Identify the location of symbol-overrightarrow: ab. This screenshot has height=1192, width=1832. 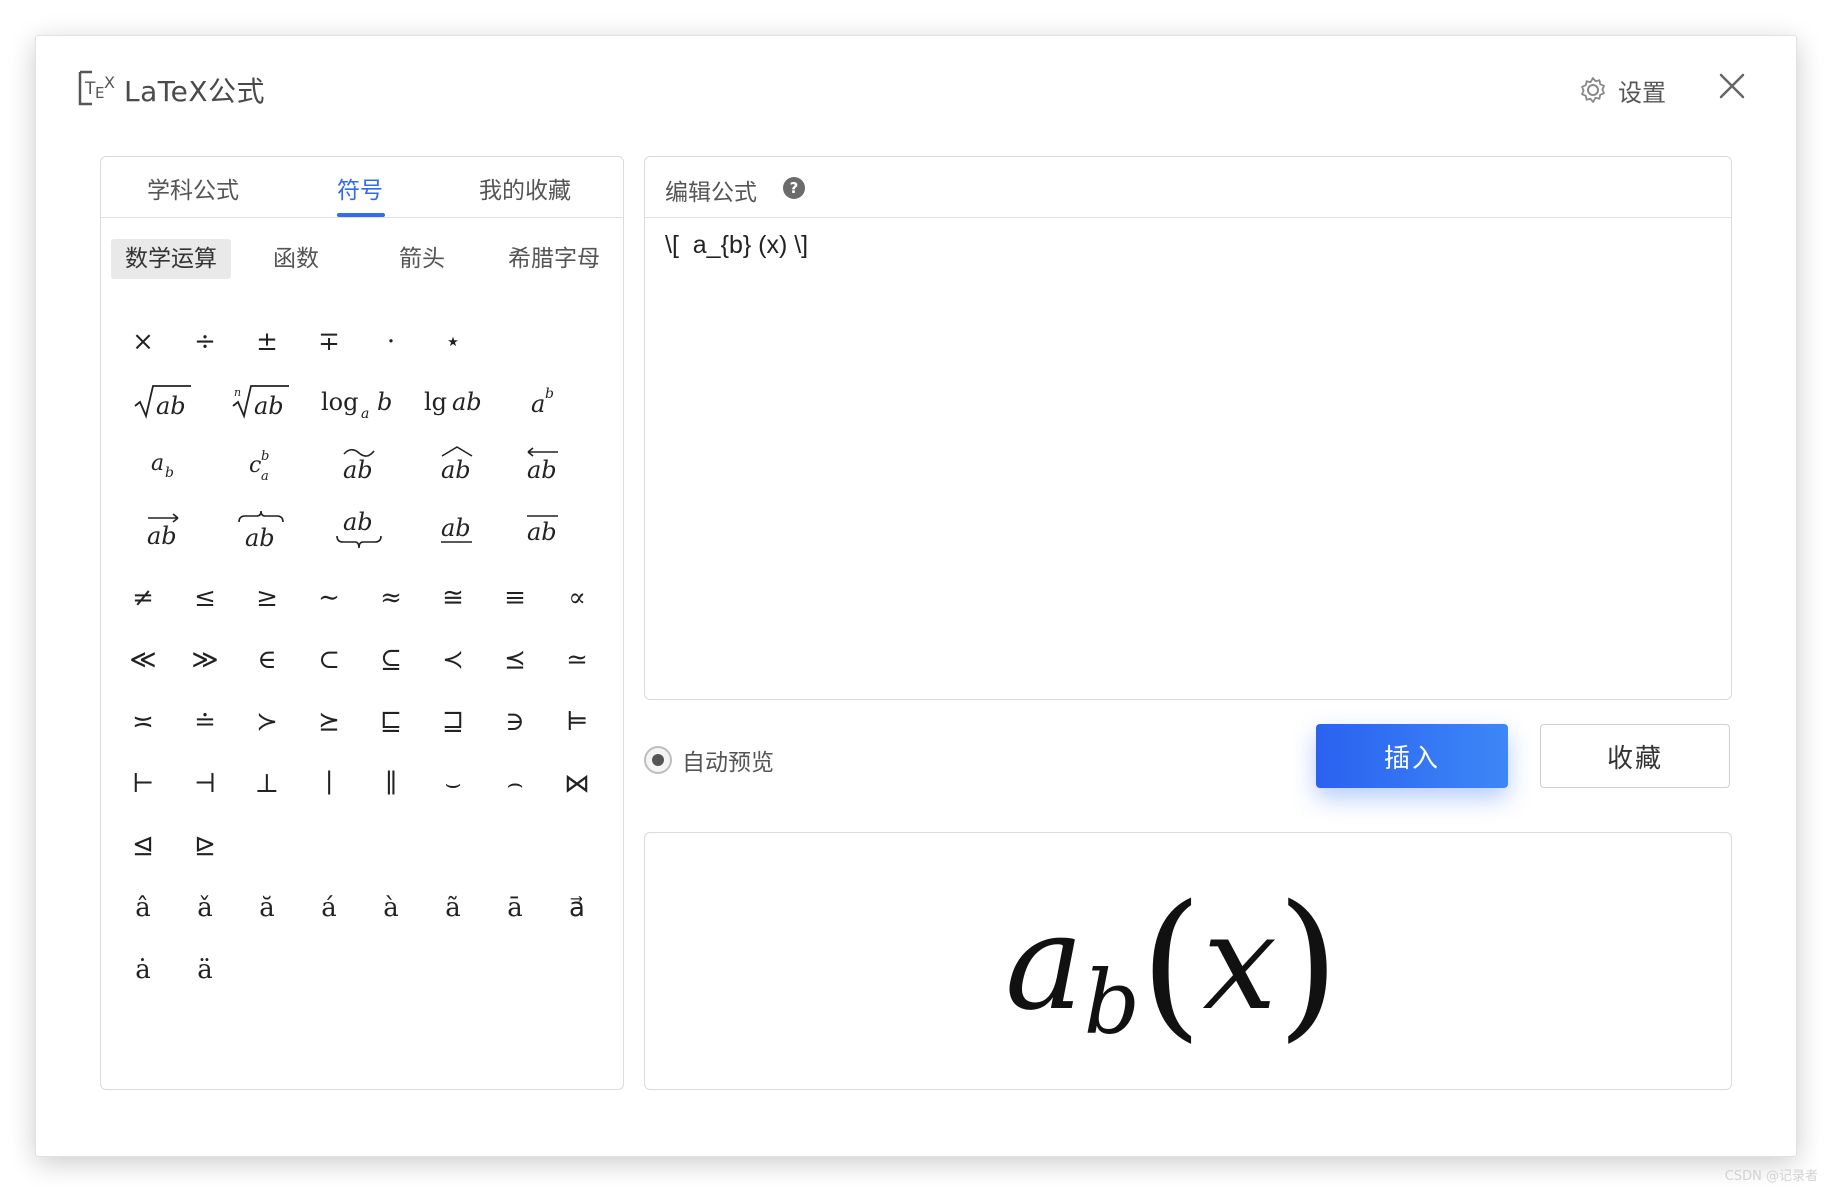
(163, 530).